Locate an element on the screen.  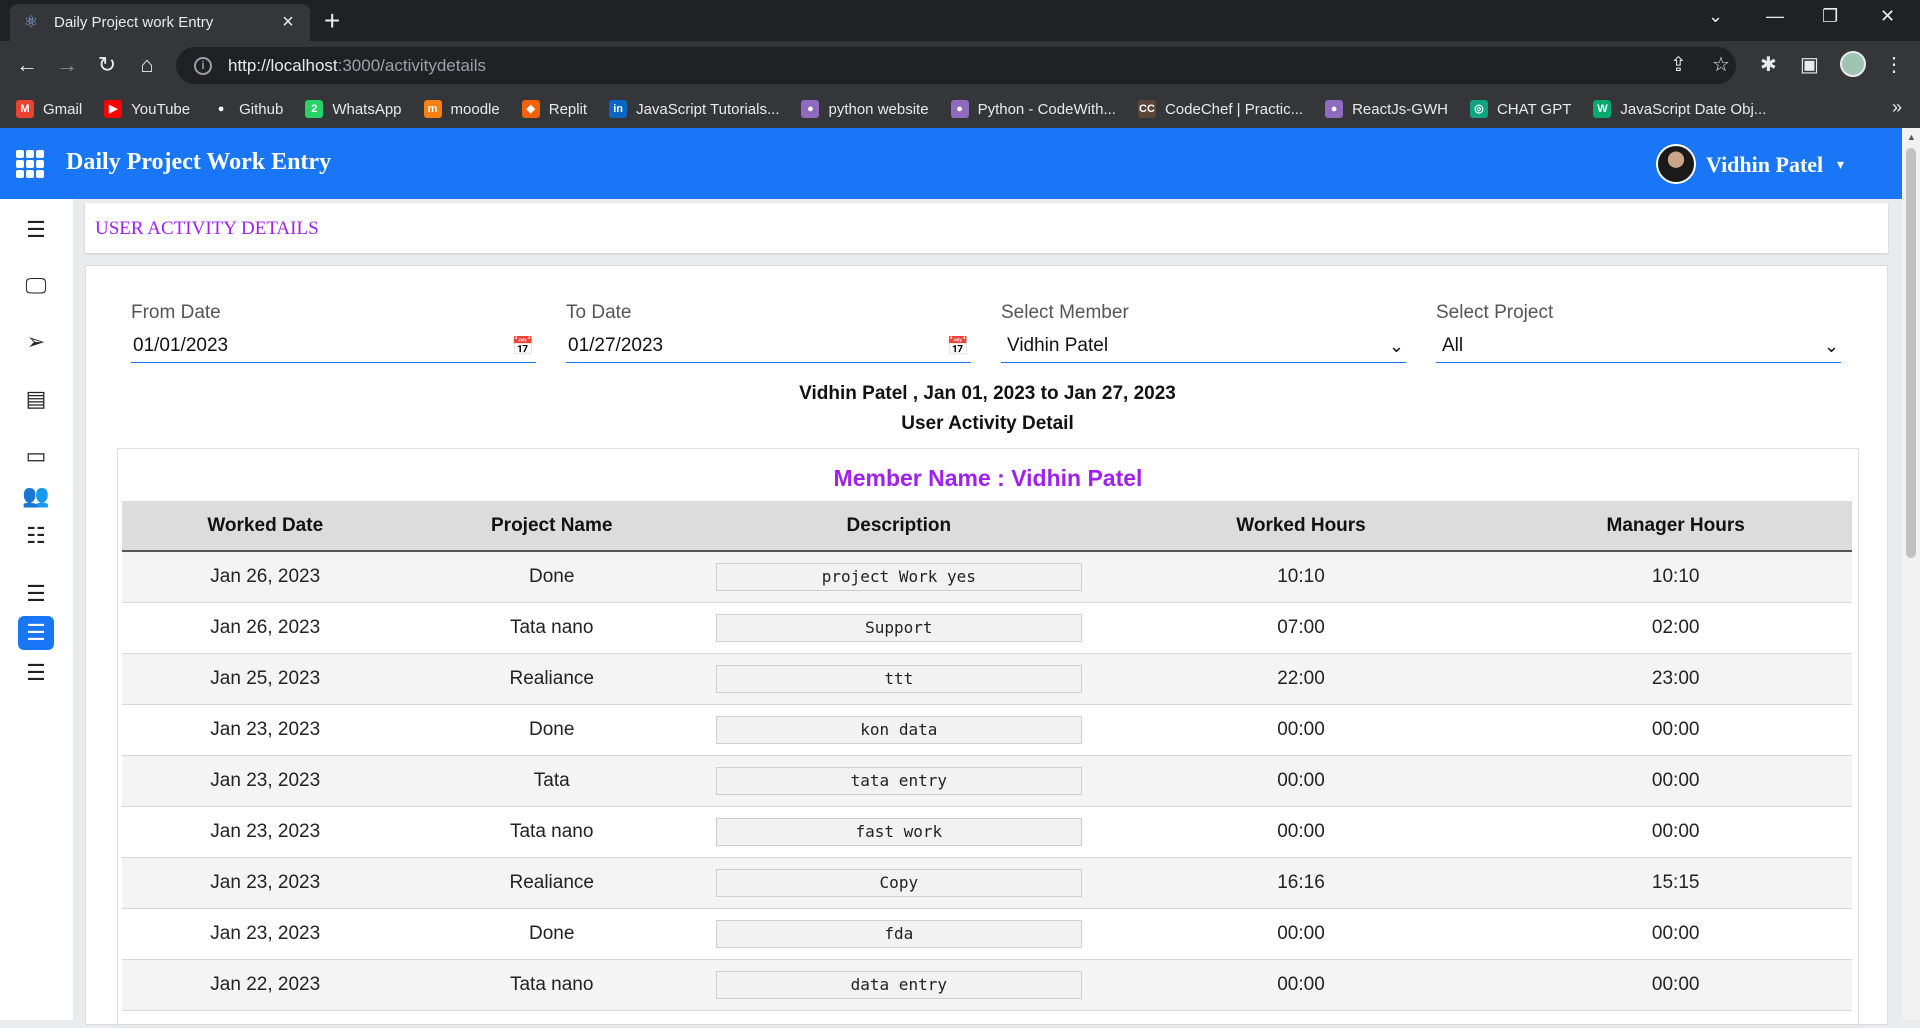
bookmark-item: M Gmail is located at coordinates (49, 109).